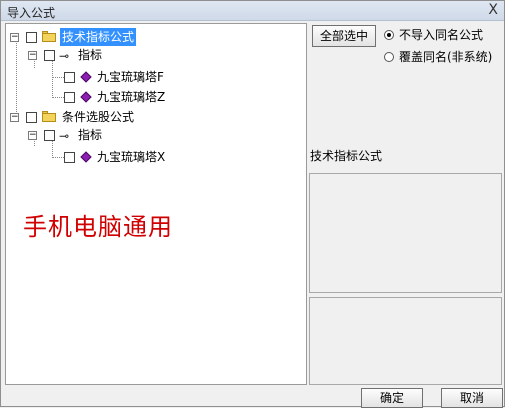  I want to click on tree-node-formula-x: 九宝琉璃塔X, so click(156, 157).